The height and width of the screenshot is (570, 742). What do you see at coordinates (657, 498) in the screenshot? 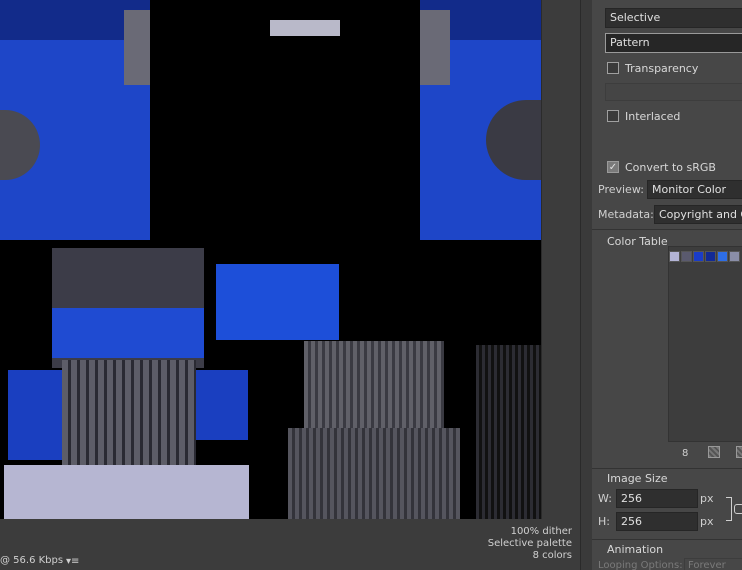
I see `width-input: 256` at bounding box center [657, 498].